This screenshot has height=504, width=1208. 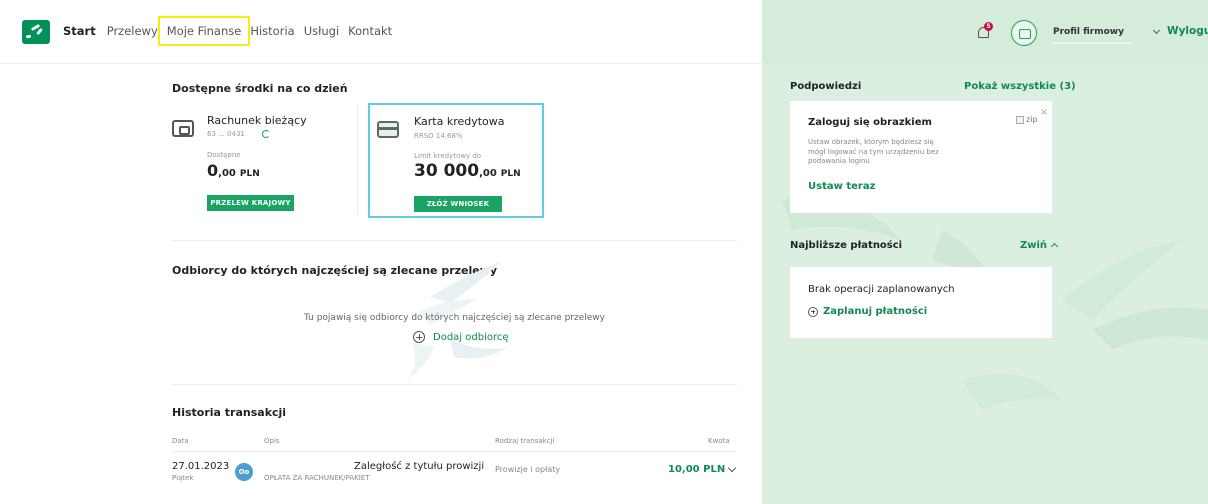 I want to click on domestic-transfer-button: PRZELEW KRAJOWY, so click(x=250, y=203).